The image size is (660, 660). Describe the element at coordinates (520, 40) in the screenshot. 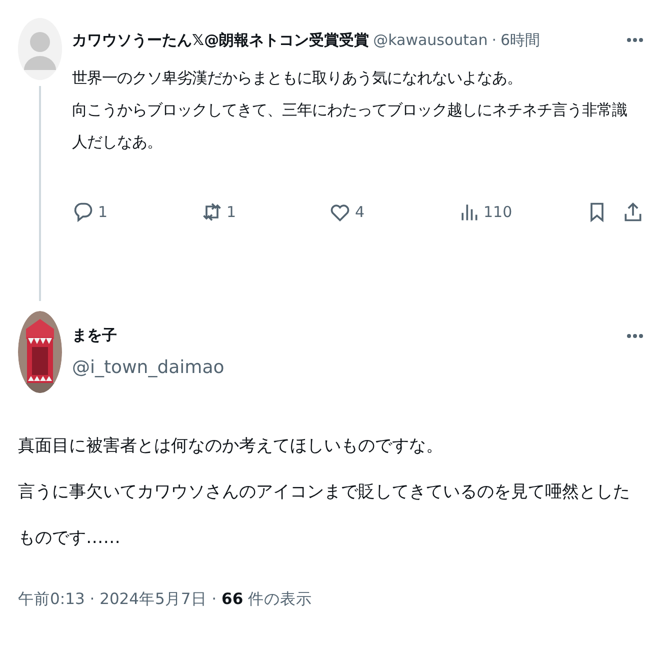

I see `post-time: 6時間` at that location.